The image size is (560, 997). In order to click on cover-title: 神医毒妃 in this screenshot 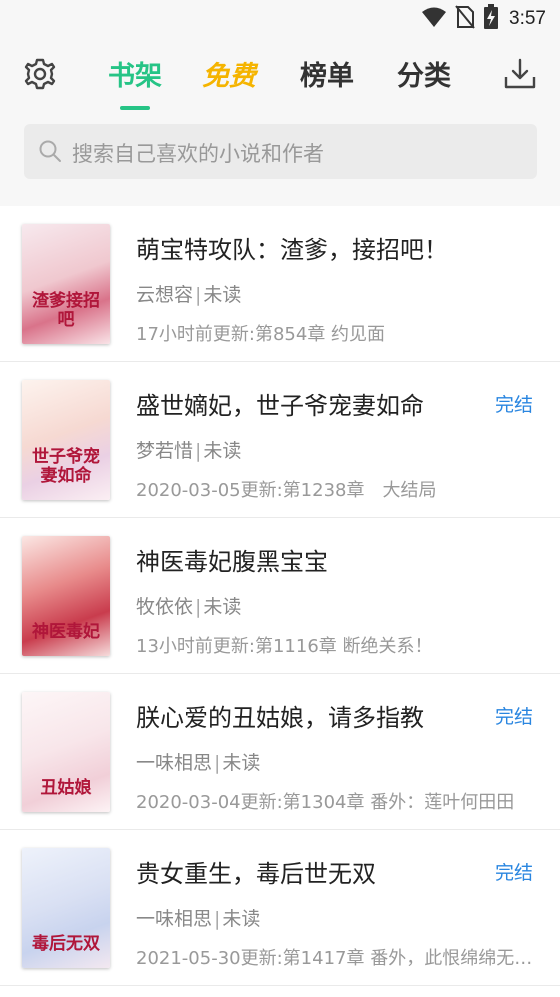, I will do `click(66, 632)`.